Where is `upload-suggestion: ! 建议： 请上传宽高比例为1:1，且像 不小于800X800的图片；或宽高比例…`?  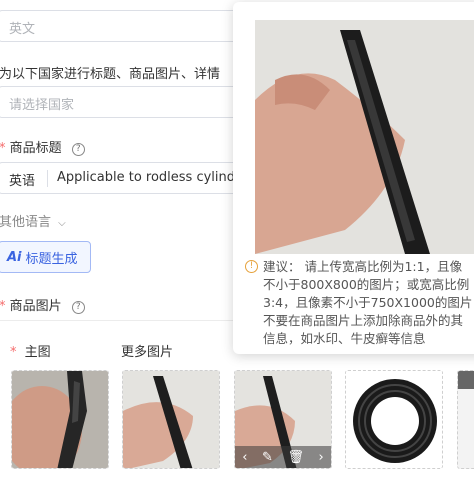
upload-suggestion: ! 建议： 请上传宽高比例为1:1，且像 不小于800X800的图片；或宽高比例… is located at coordinates (359, 303).